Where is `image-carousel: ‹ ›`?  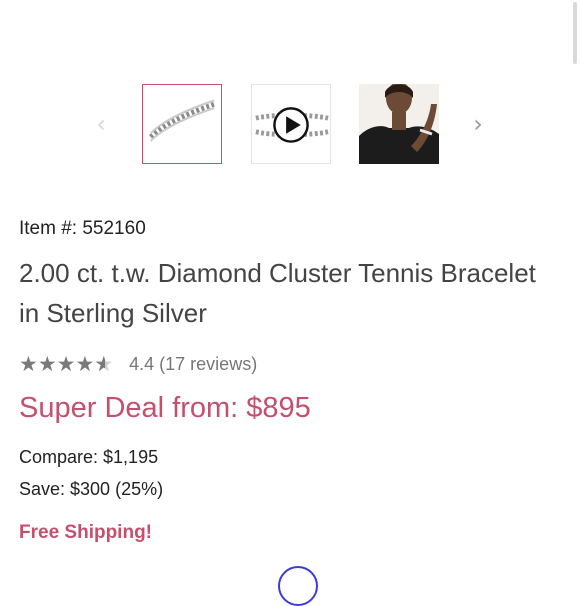
image-carousel: ‹ › is located at coordinates (290, 124).